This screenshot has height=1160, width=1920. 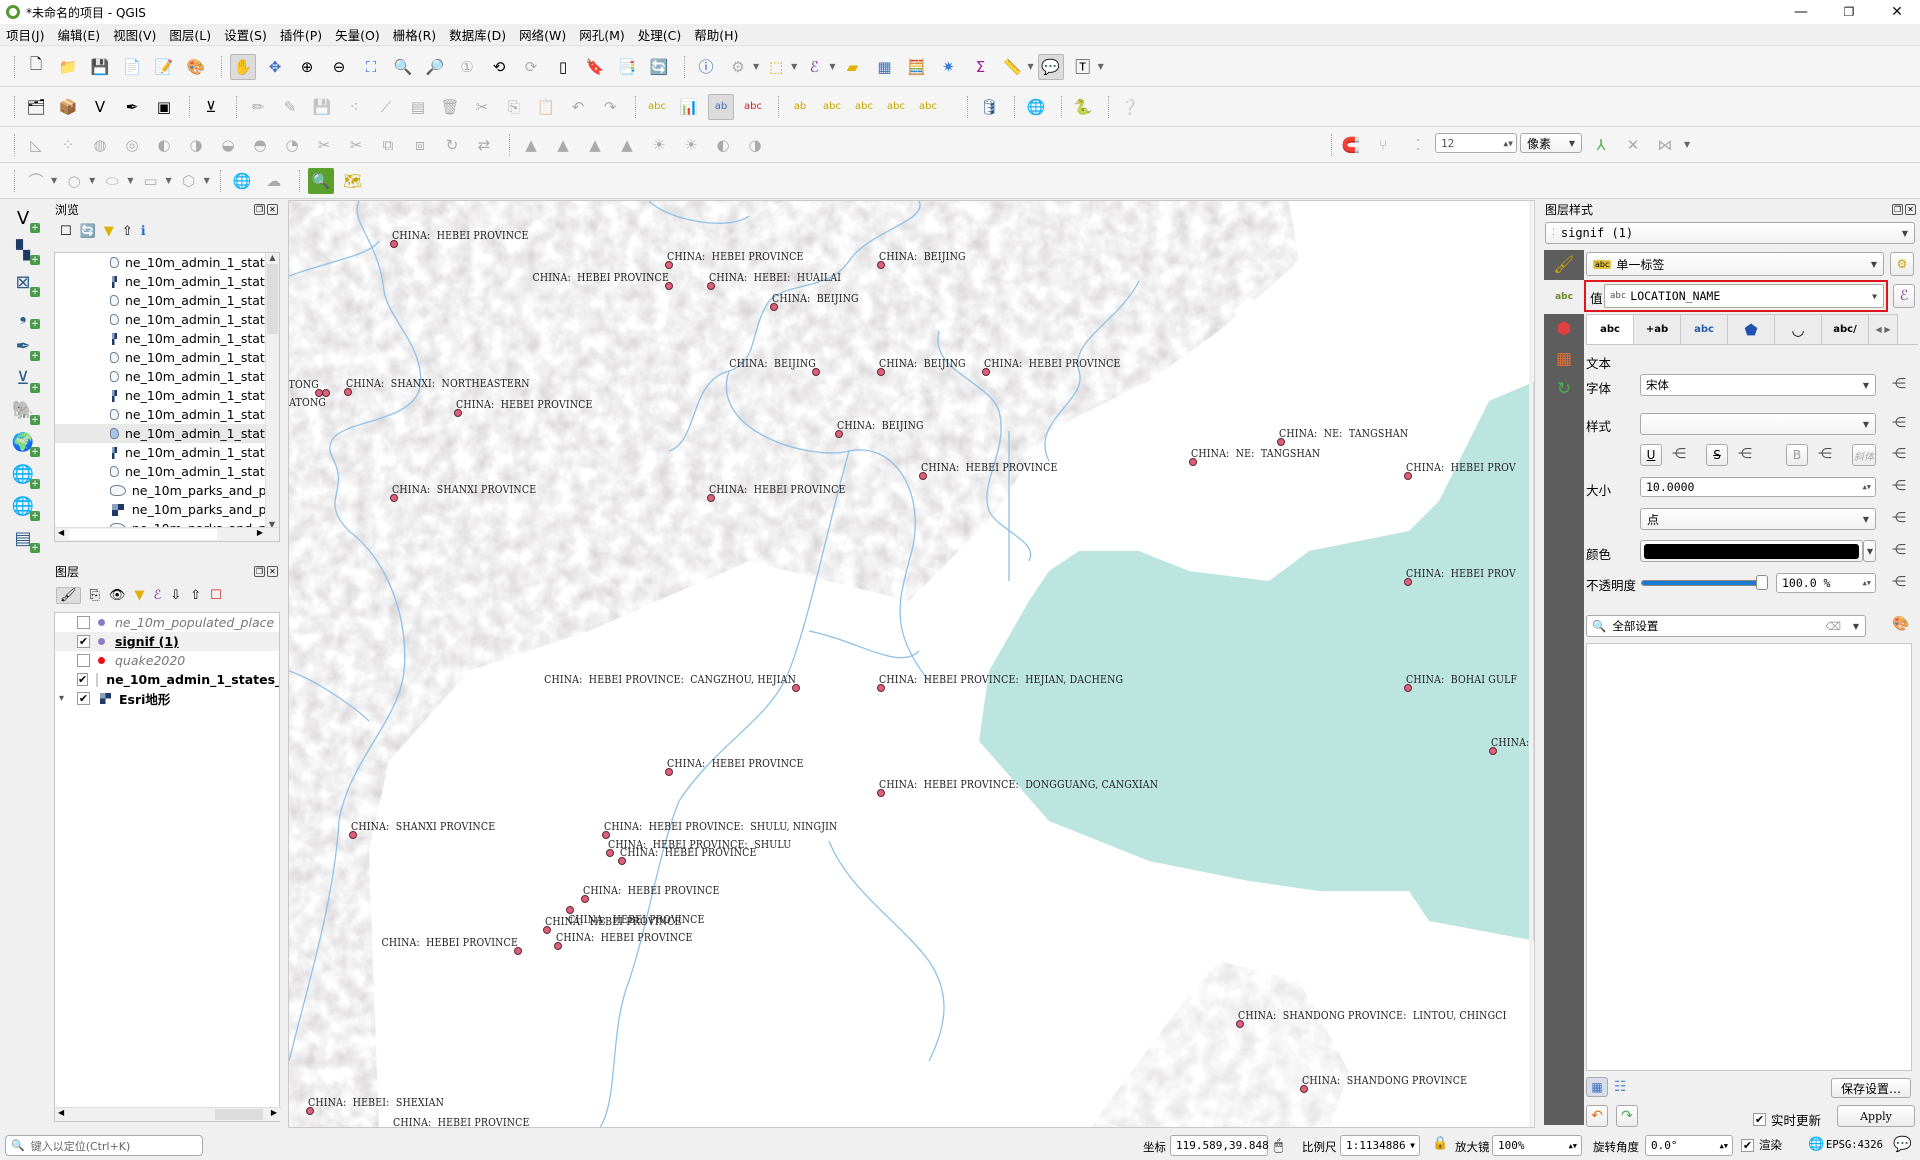 I want to click on toggle-extents-mouse-icon: 🖱, so click(x=1278, y=1145).